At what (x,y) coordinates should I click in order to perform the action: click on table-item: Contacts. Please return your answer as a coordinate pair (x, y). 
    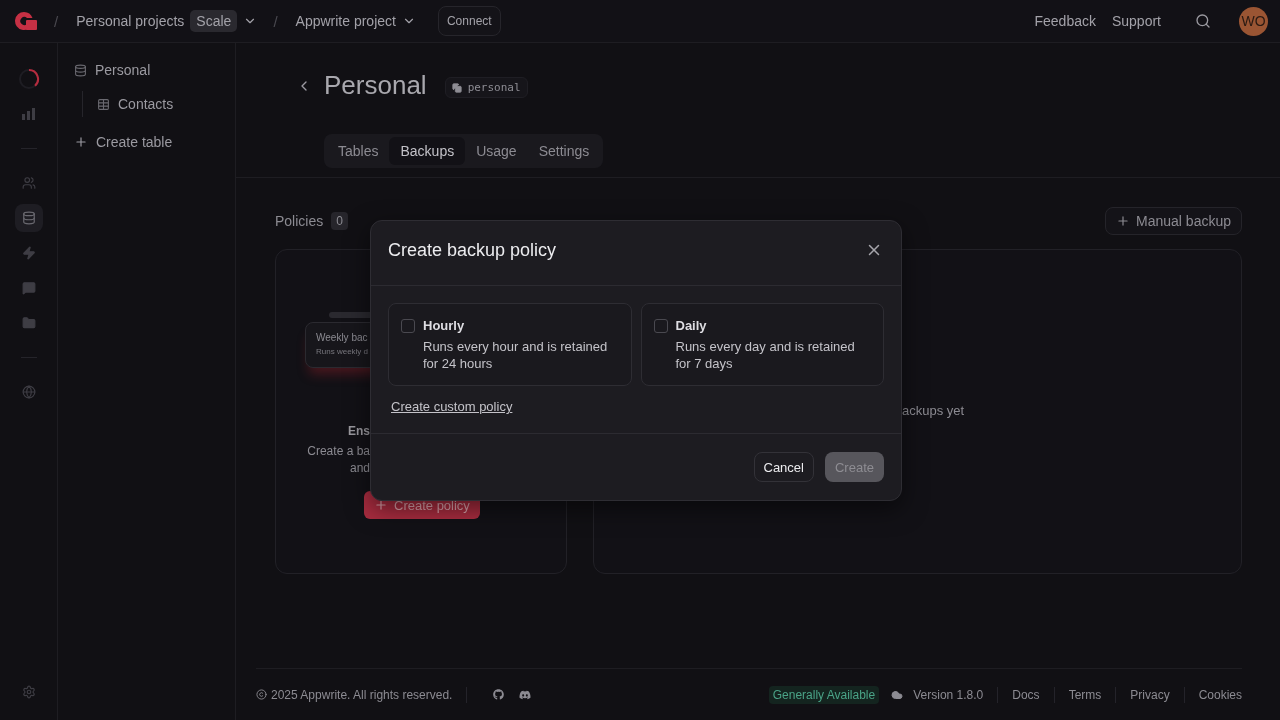
    Looking at the image, I should click on (166, 104).